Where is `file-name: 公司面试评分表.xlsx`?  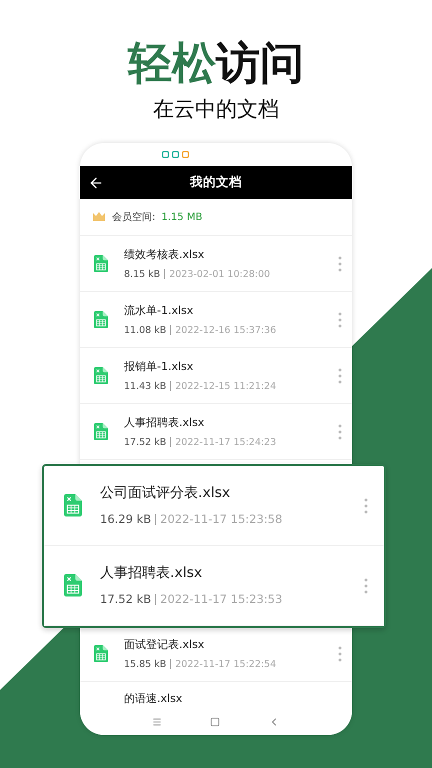 file-name: 公司面试评分表.xlsx is located at coordinates (166, 493).